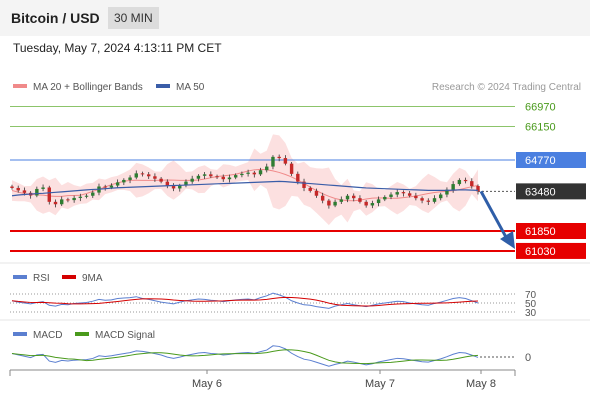 Image resolution: width=590 pixels, height=400 pixels. What do you see at coordinates (20, 277) in the screenshot?
I see `rsi-legend-swatch` at bounding box center [20, 277].